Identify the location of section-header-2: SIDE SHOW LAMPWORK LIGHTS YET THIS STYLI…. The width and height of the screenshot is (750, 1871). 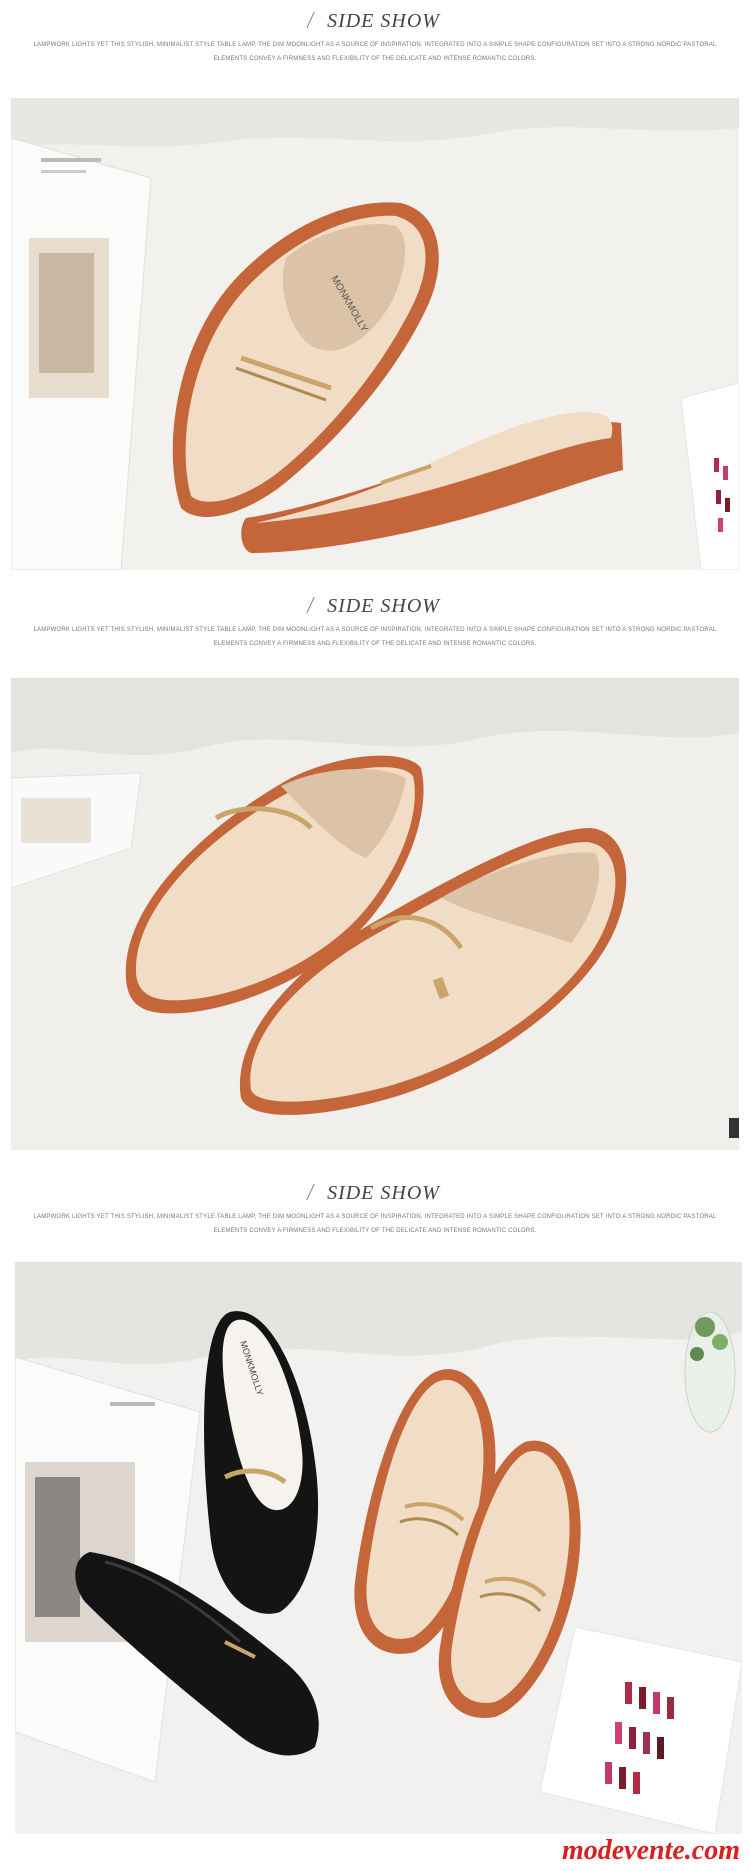
(375, 622).